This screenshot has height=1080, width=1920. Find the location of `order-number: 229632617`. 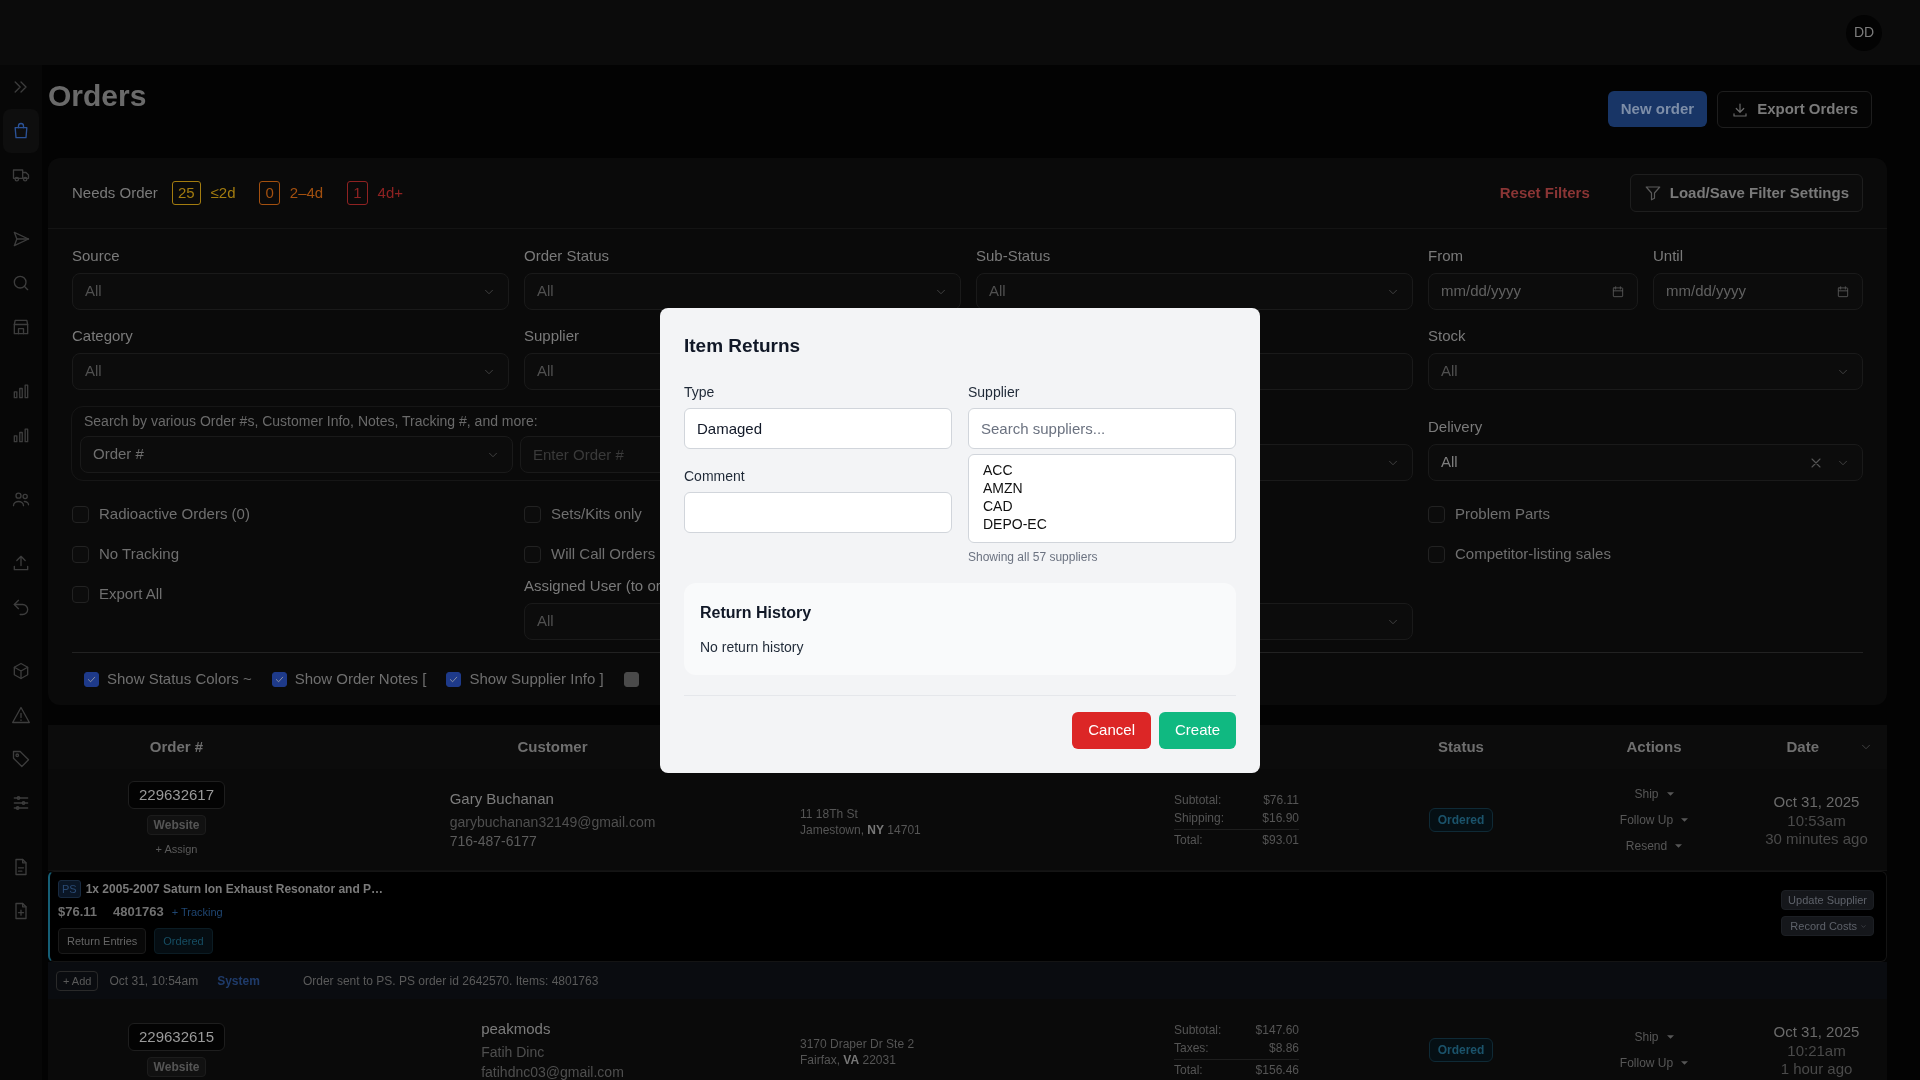

order-number: 229632617 is located at coordinates (176, 795).